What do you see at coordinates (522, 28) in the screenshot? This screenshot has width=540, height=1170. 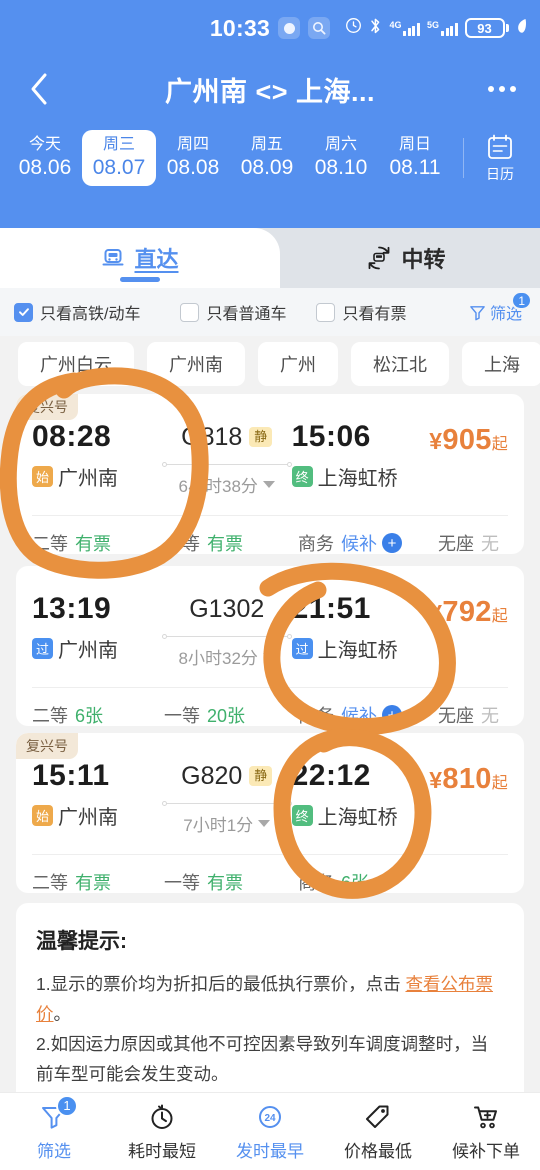 I see `leaf-icon` at bounding box center [522, 28].